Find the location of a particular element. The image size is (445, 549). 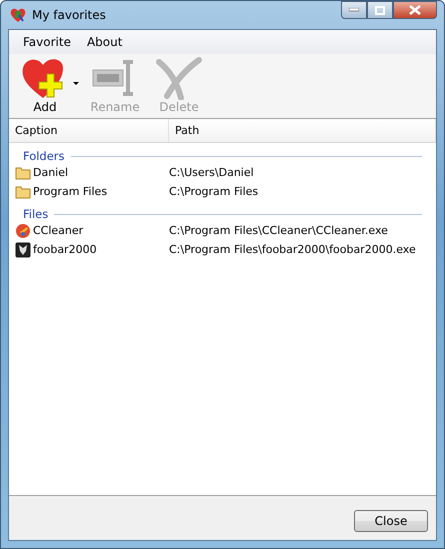

item-path: C:\Users\Daniel is located at coordinates (212, 172).